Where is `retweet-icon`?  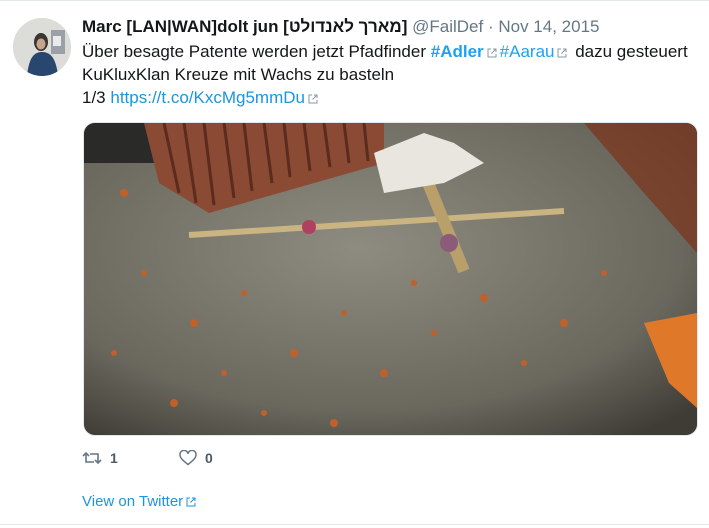
retweet-icon is located at coordinates (92, 458).